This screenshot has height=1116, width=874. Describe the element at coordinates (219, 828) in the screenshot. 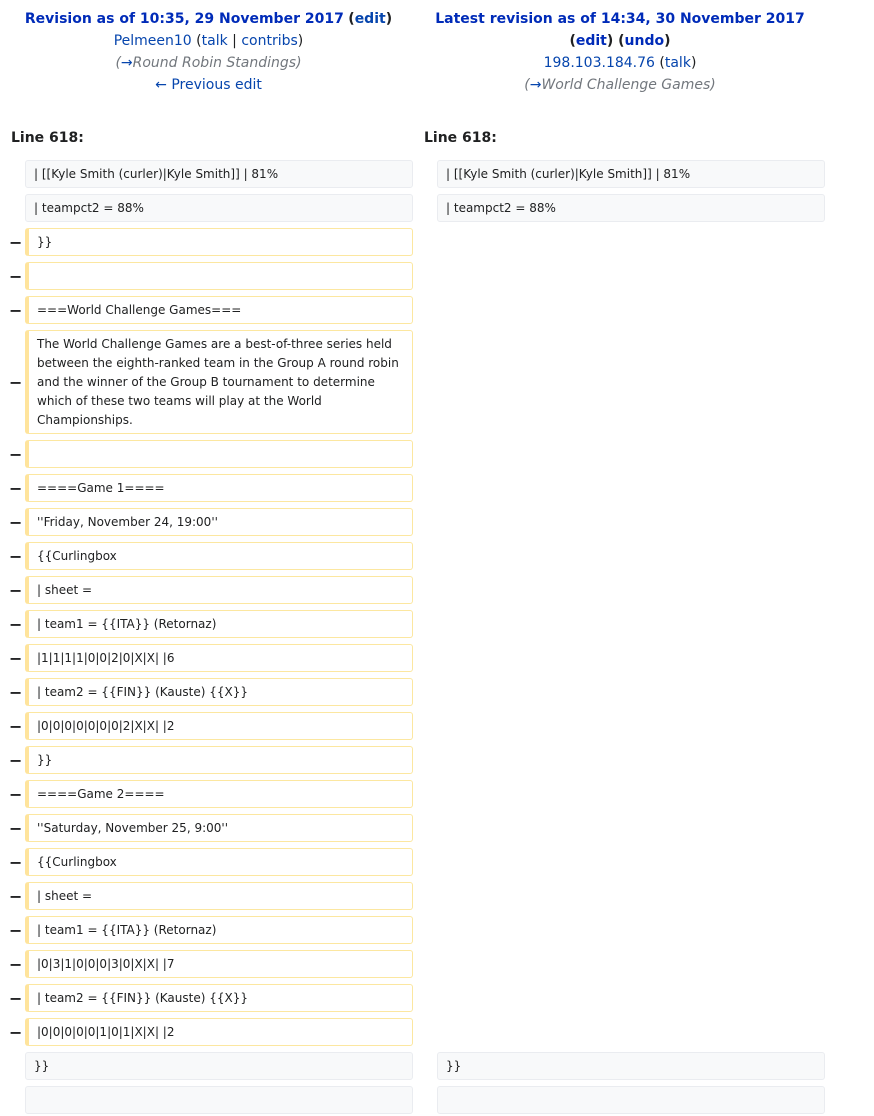

I see `deleted-line: ''Saturday, November 25, 9:00''` at that location.